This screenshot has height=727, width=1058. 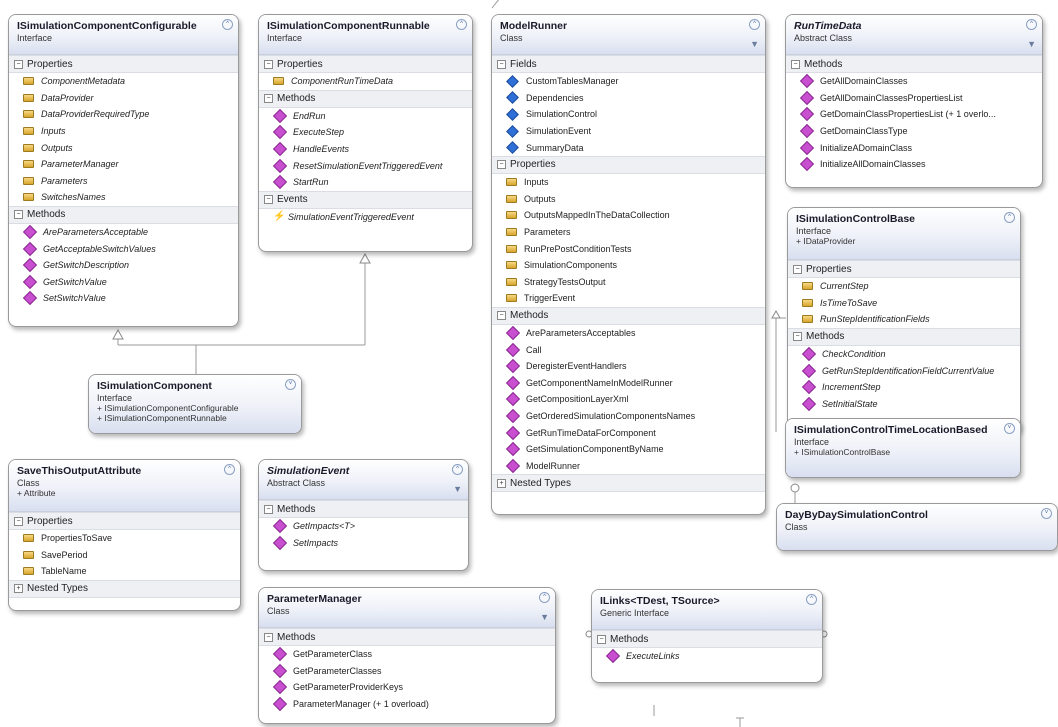 What do you see at coordinates (628, 399) in the screenshot?
I see `method-item: GetCompositionLayerXml` at bounding box center [628, 399].